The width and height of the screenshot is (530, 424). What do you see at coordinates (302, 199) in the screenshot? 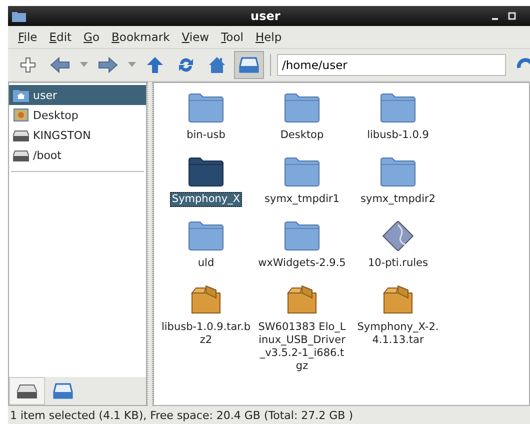
I see `file-name: symx_tmpdir1` at bounding box center [302, 199].